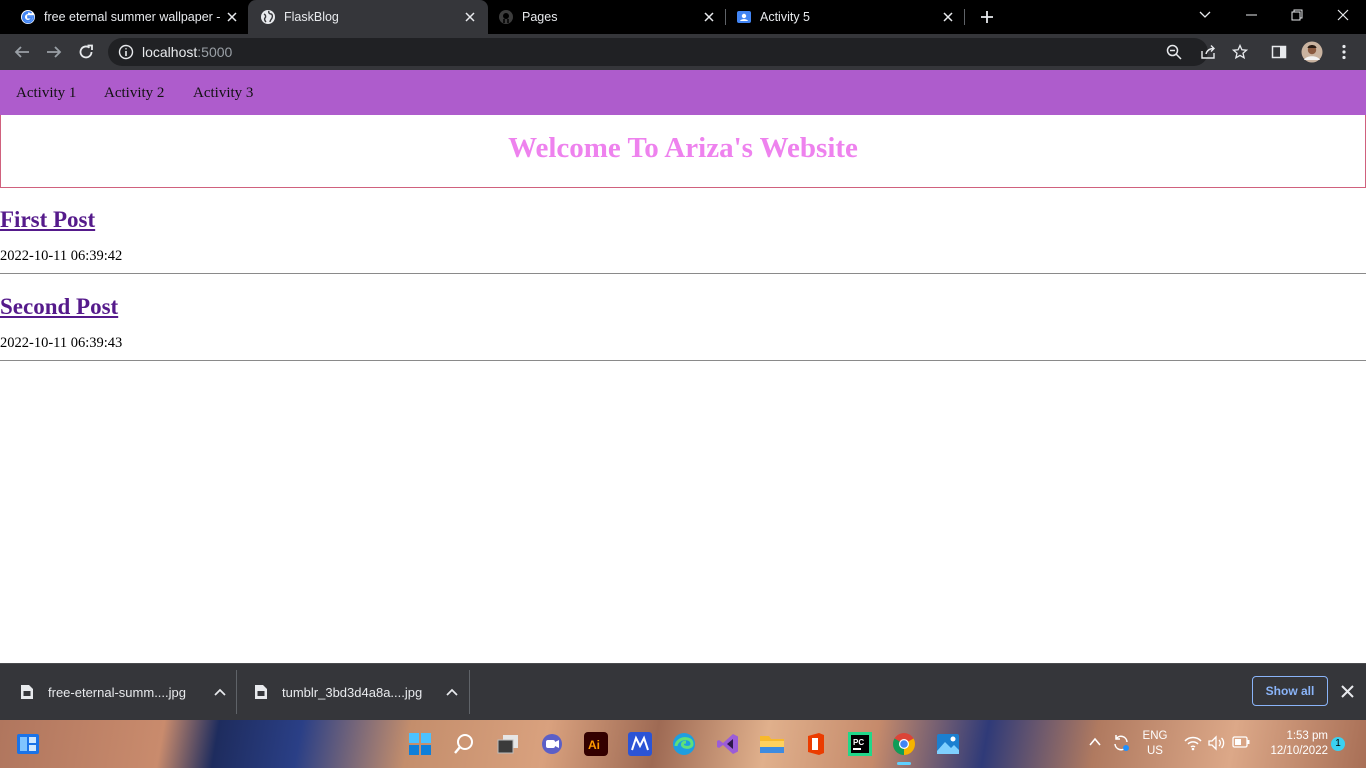 Image resolution: width=1366 pixels, height=768 pixels. Describe the element at coordinates (607, 17) in the screenshot. I see `tab-pages: Pages` at that location.